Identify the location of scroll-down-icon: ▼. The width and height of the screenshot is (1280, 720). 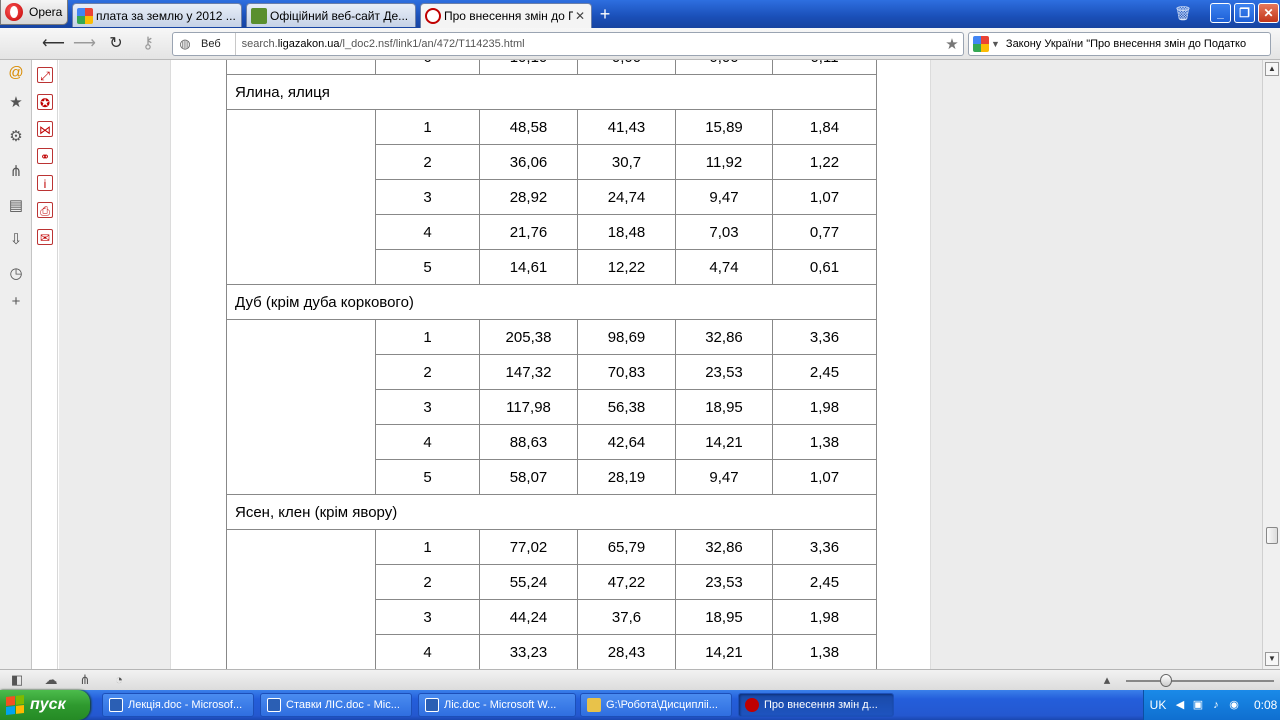
(1272, 659).